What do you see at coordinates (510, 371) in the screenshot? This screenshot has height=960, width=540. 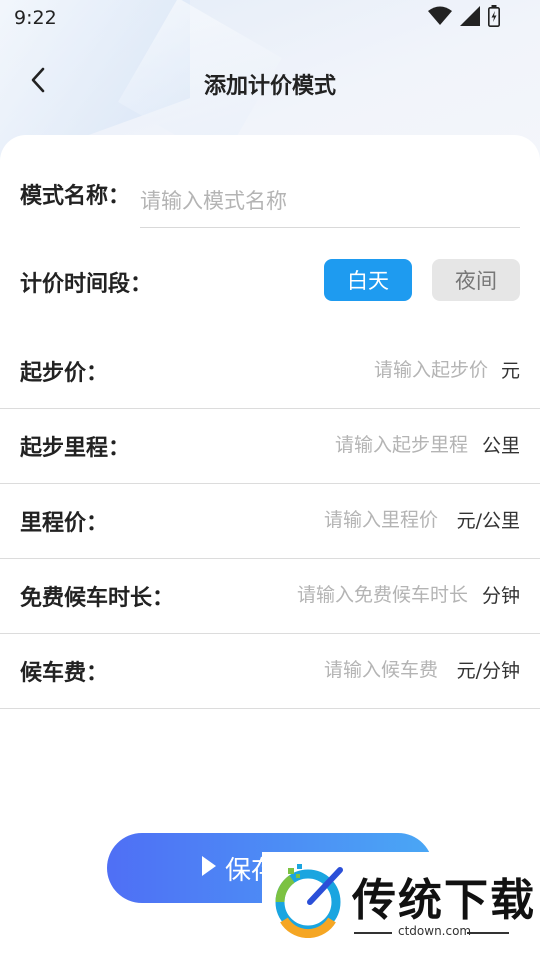 I see `base-price-unit: 元` at bounding box center [510, 371].